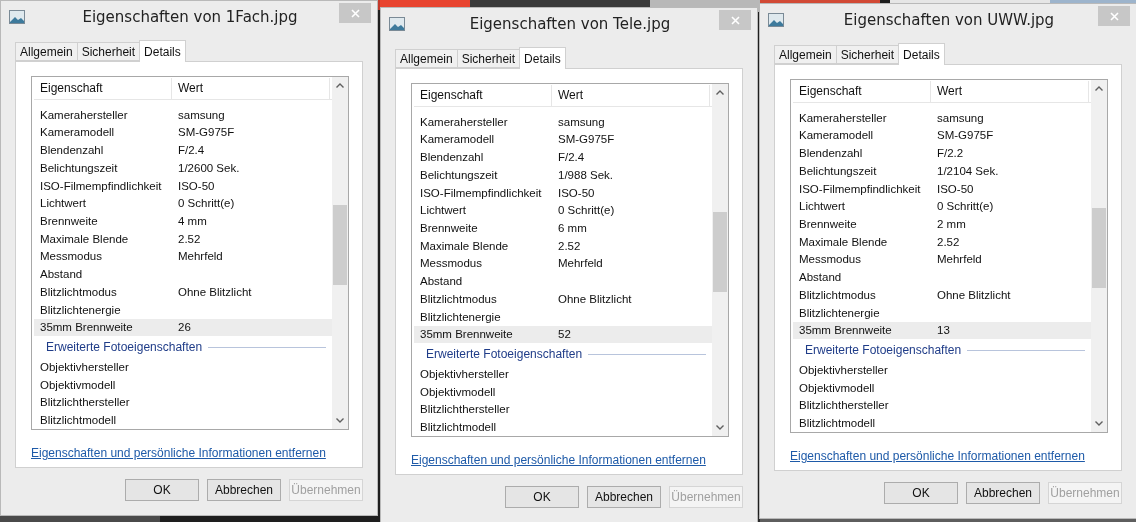 This screenshot has width=1136, height=522. What do you see at coordinates (183, 221) in the screenshot?
I see `property-row: Brennweite 4 mm` at bounding box center [183, 221].